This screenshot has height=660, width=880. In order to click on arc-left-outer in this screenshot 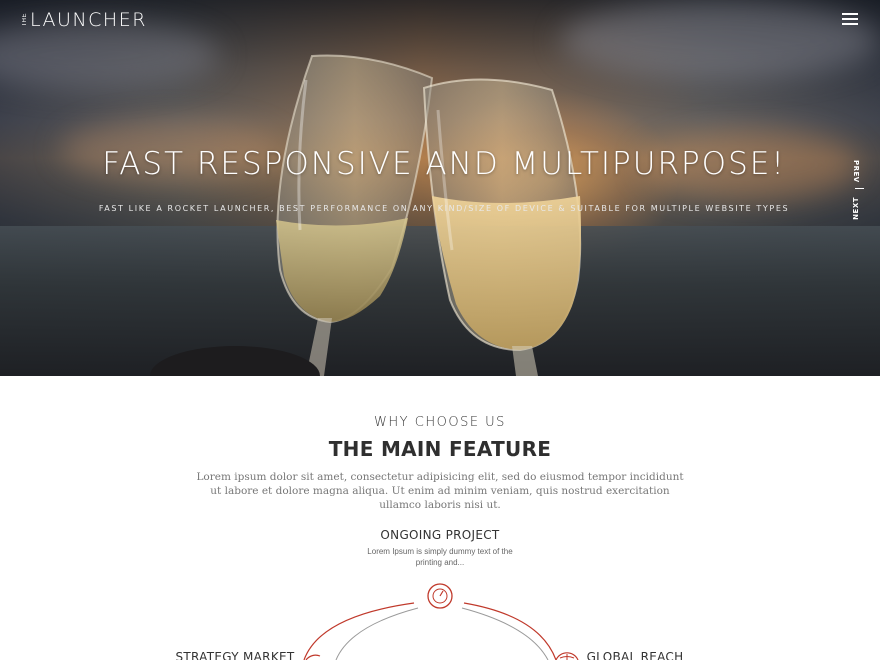, I will do `click(359, 631)`.